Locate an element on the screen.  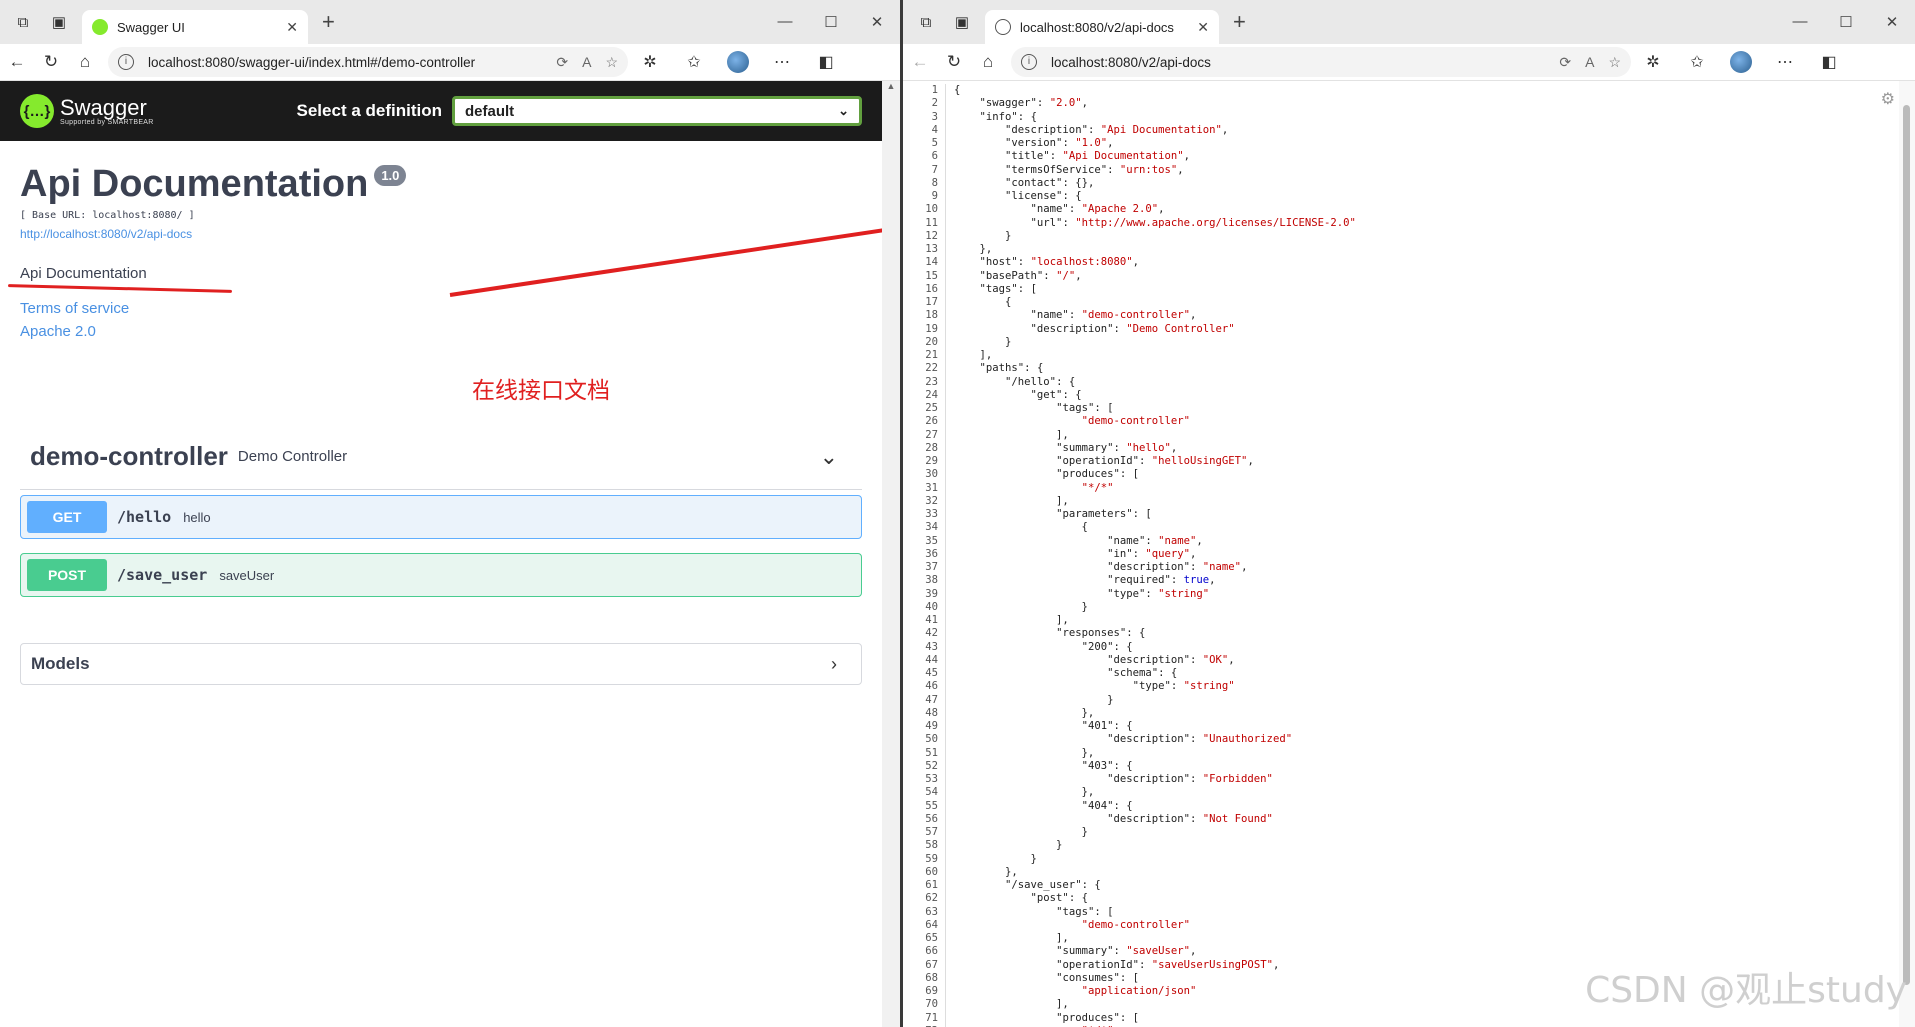
code-text: "/save_user": { is located at coordinates (1053, 885).